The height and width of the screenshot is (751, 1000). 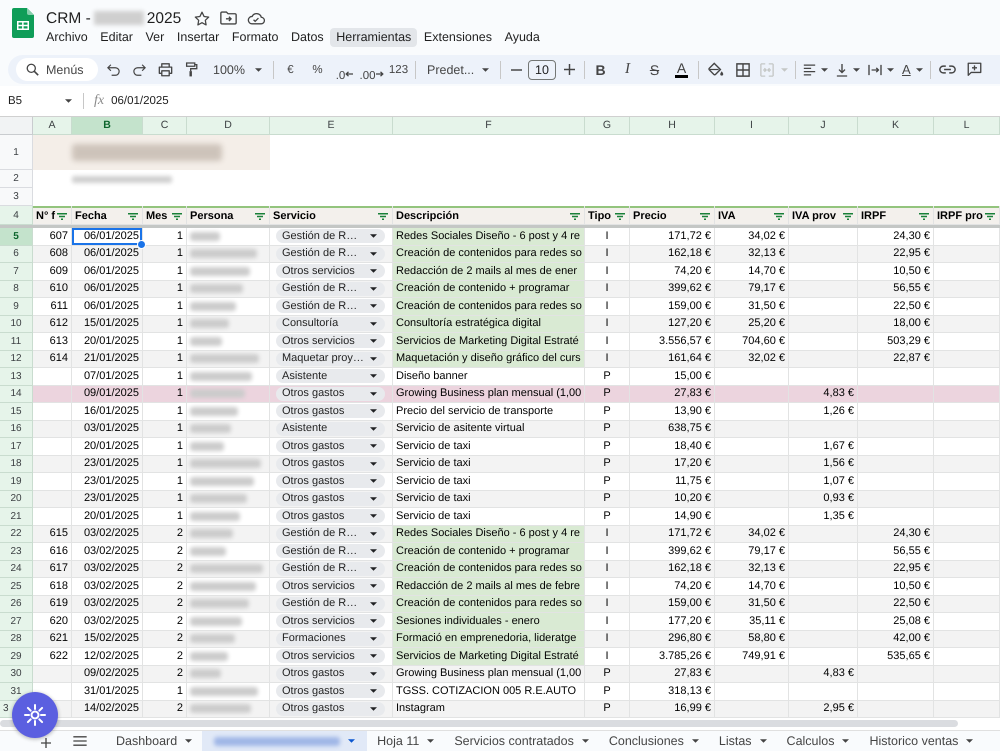 What do you see at coordinates (16, 307) in the screenshot?
I see `row-header: 9` at bounding box center [16, 307].